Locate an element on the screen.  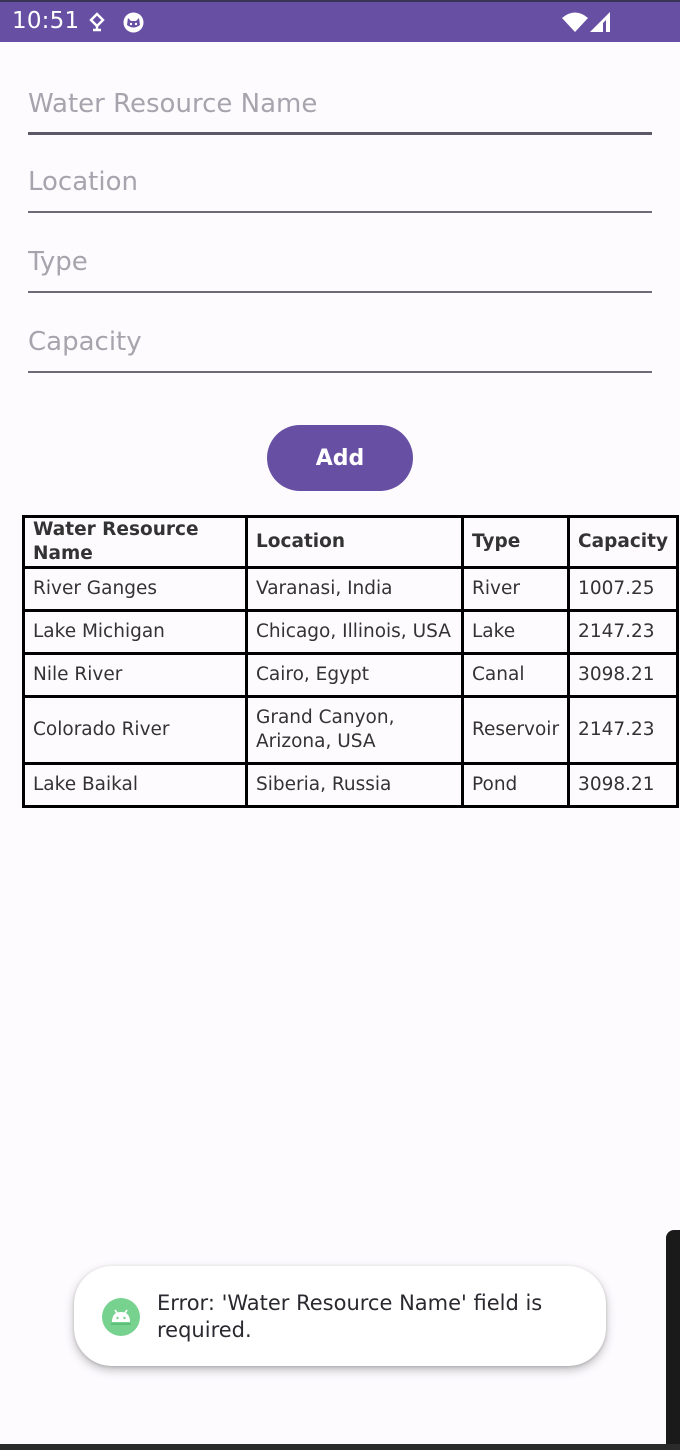
cell-type: Pond is located at coordinates (515, 785).